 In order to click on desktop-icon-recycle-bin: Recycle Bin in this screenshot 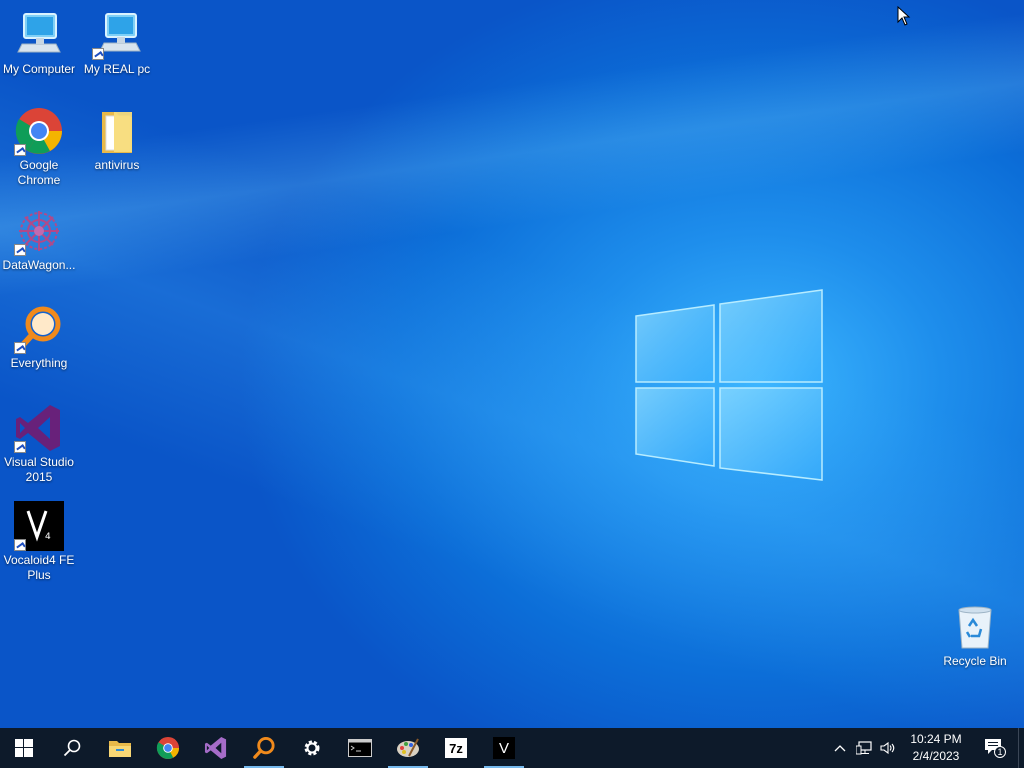, I will do `click(975, 635)`.